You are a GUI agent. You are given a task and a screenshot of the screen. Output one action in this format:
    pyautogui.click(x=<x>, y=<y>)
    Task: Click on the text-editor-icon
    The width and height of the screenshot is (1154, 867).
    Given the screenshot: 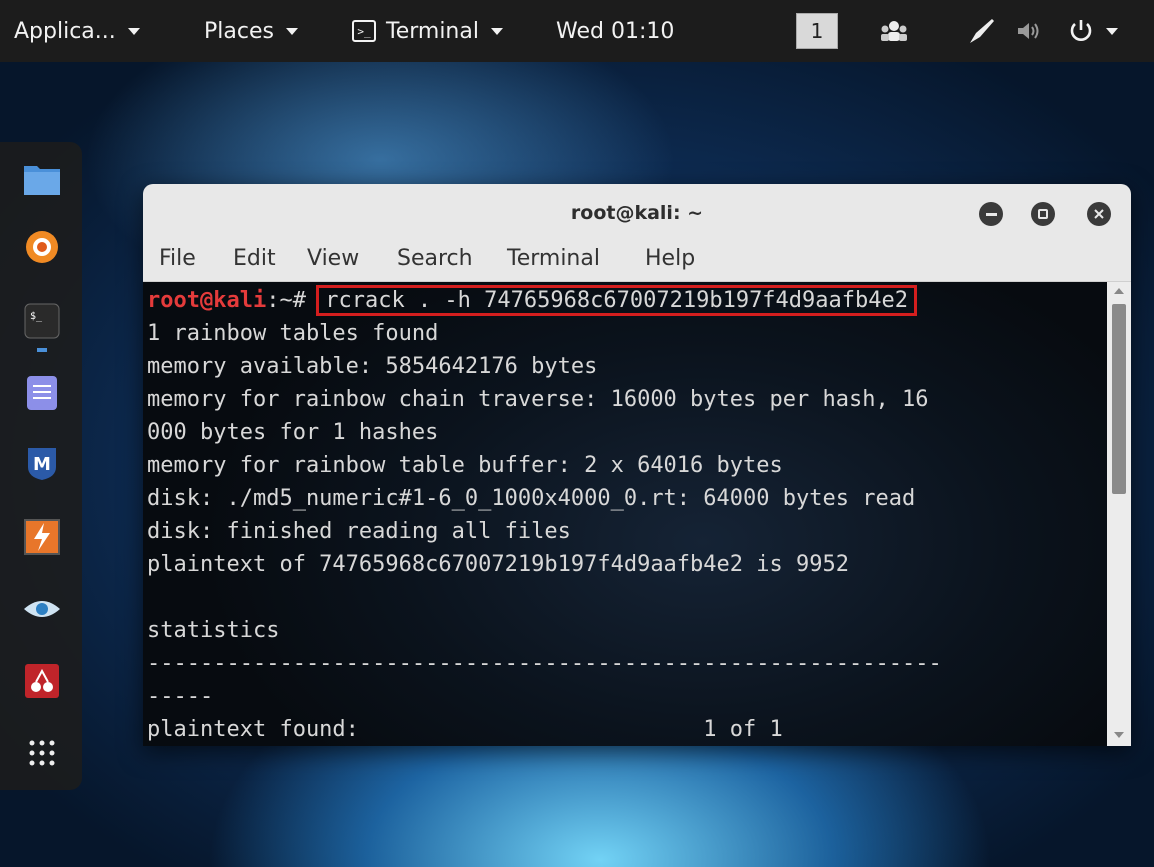 What is the action you would take?
    pyautogui.click(x=42, y=393)
    